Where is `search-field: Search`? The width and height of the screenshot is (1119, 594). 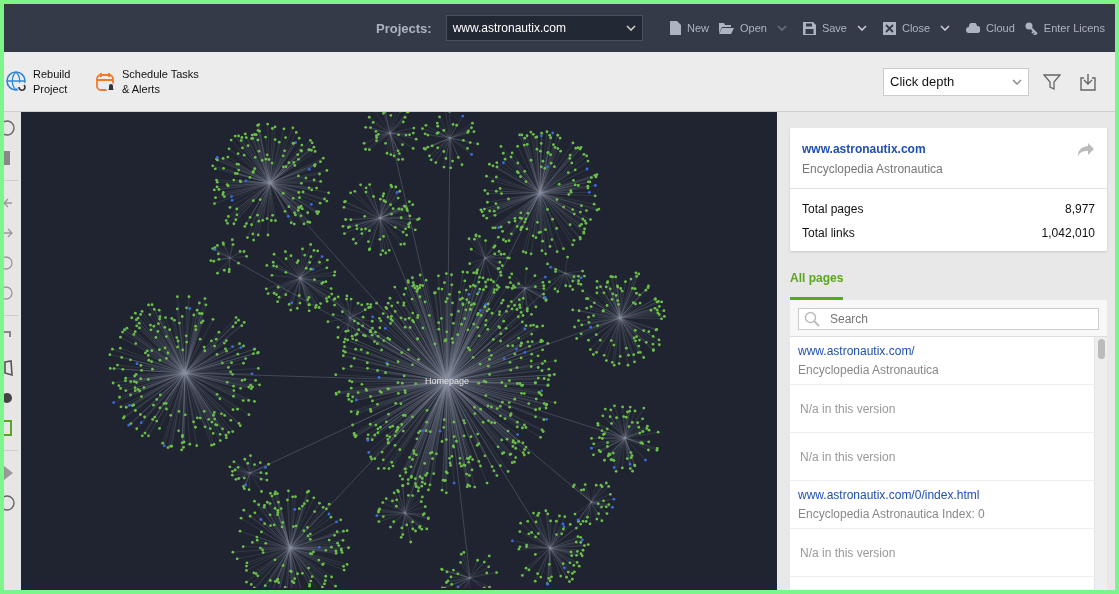
search-field: Search is located at coordinates (948, 319).